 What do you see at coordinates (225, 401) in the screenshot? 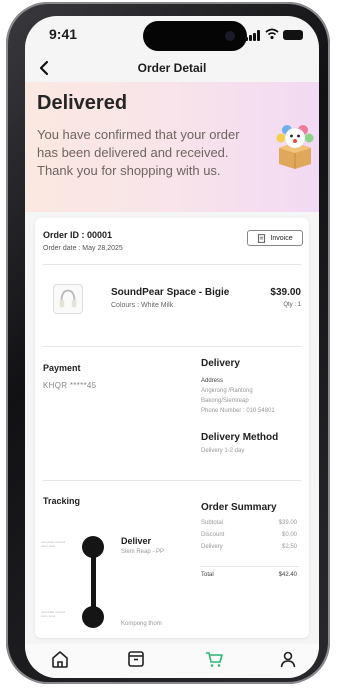
I see `address-line: Bakong/Siemreap` at bounding box center [225, 401].